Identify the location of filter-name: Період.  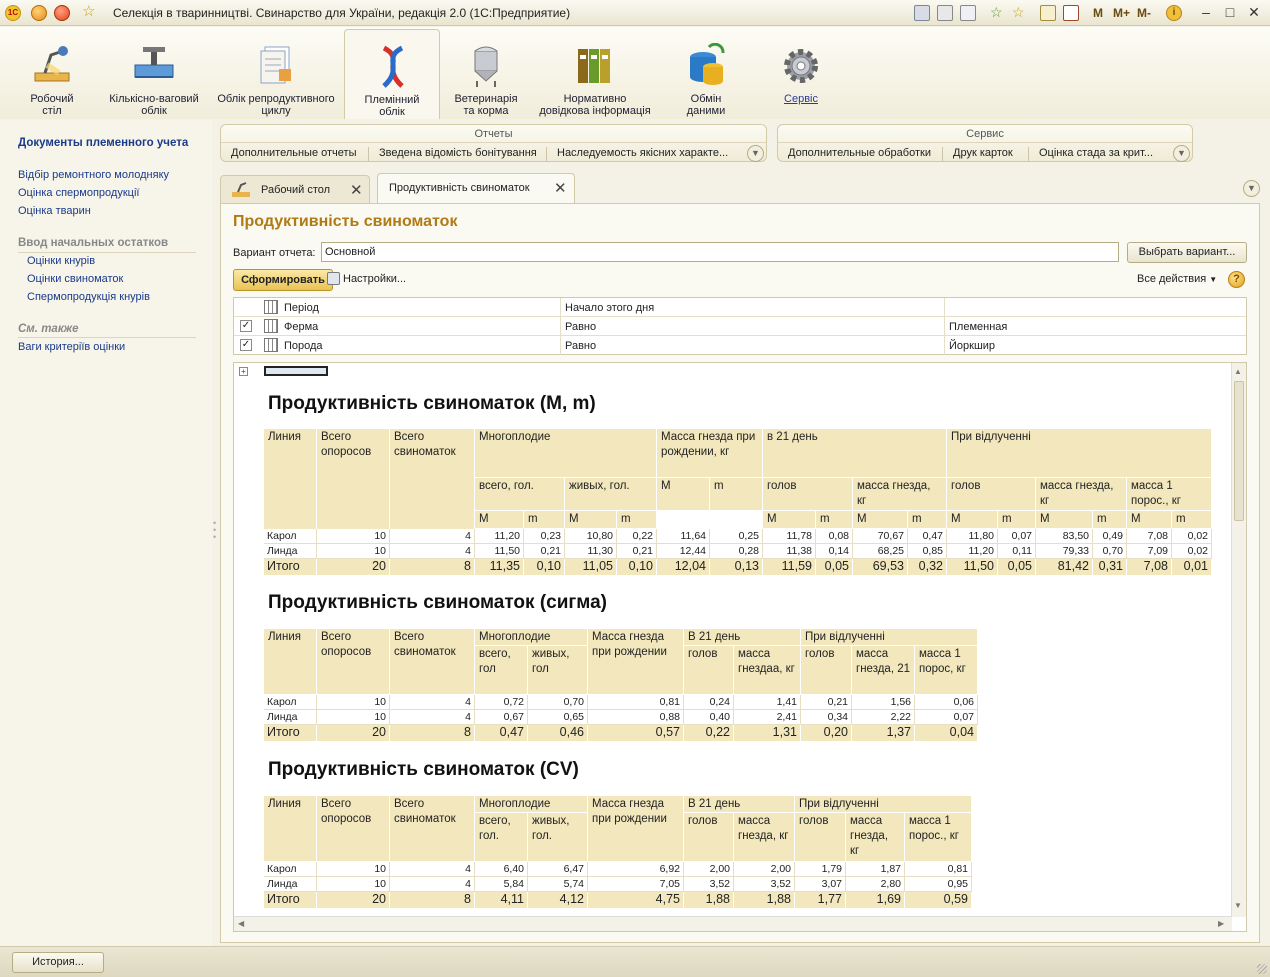
(301, 308).